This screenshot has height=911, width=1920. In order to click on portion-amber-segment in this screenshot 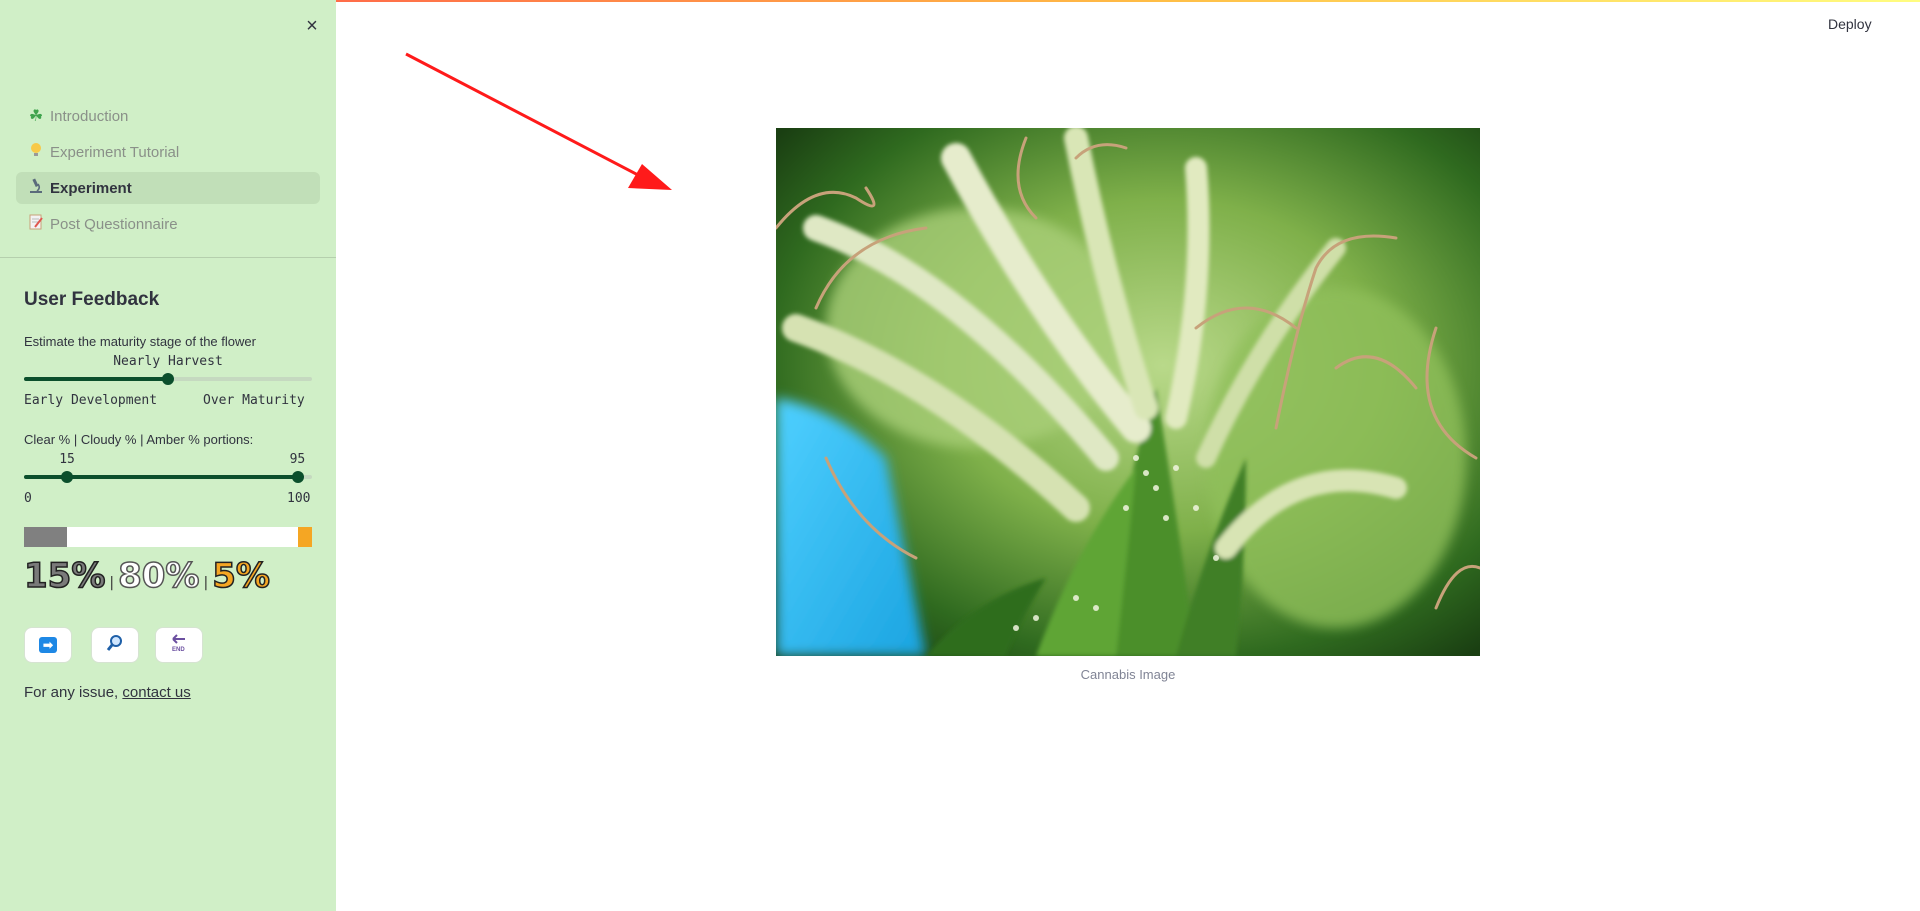, I will do `click(304, 537)`.